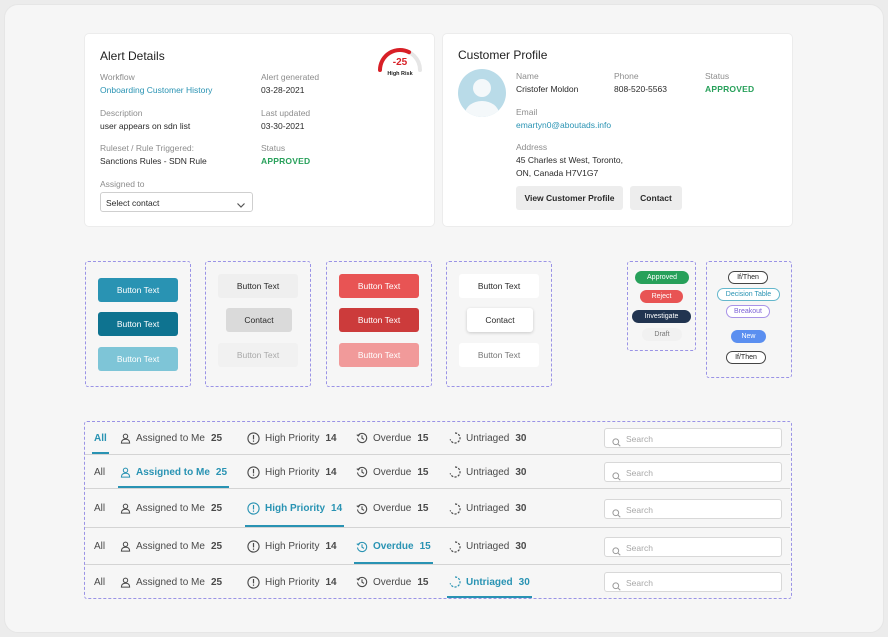 This screenshot has height=637, width=888. What do you see at coordinates (153, 161) in the screenshot?
I see `ruleset-value: Sanctions Rules - SDN Rule` at bounding box center [153, 161].